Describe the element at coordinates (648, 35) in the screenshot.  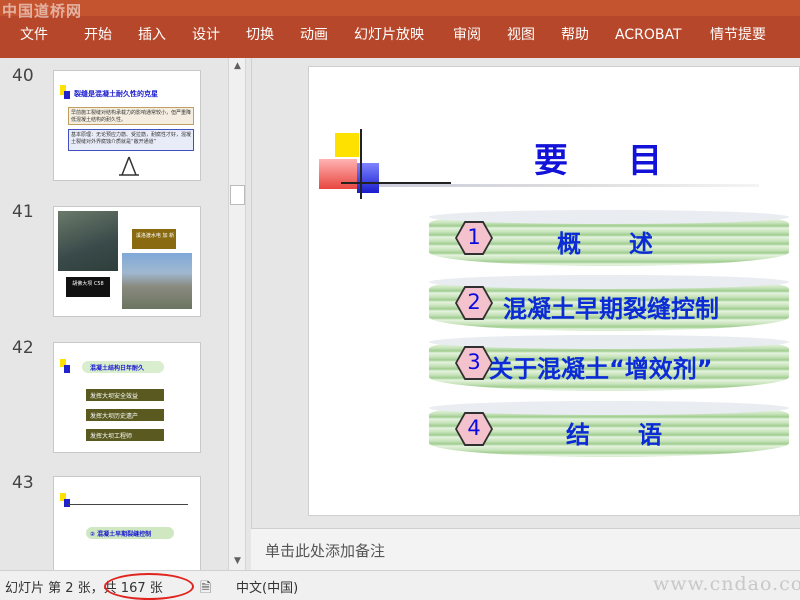
I see `tab-acrobat: ACROBAT` at that location.